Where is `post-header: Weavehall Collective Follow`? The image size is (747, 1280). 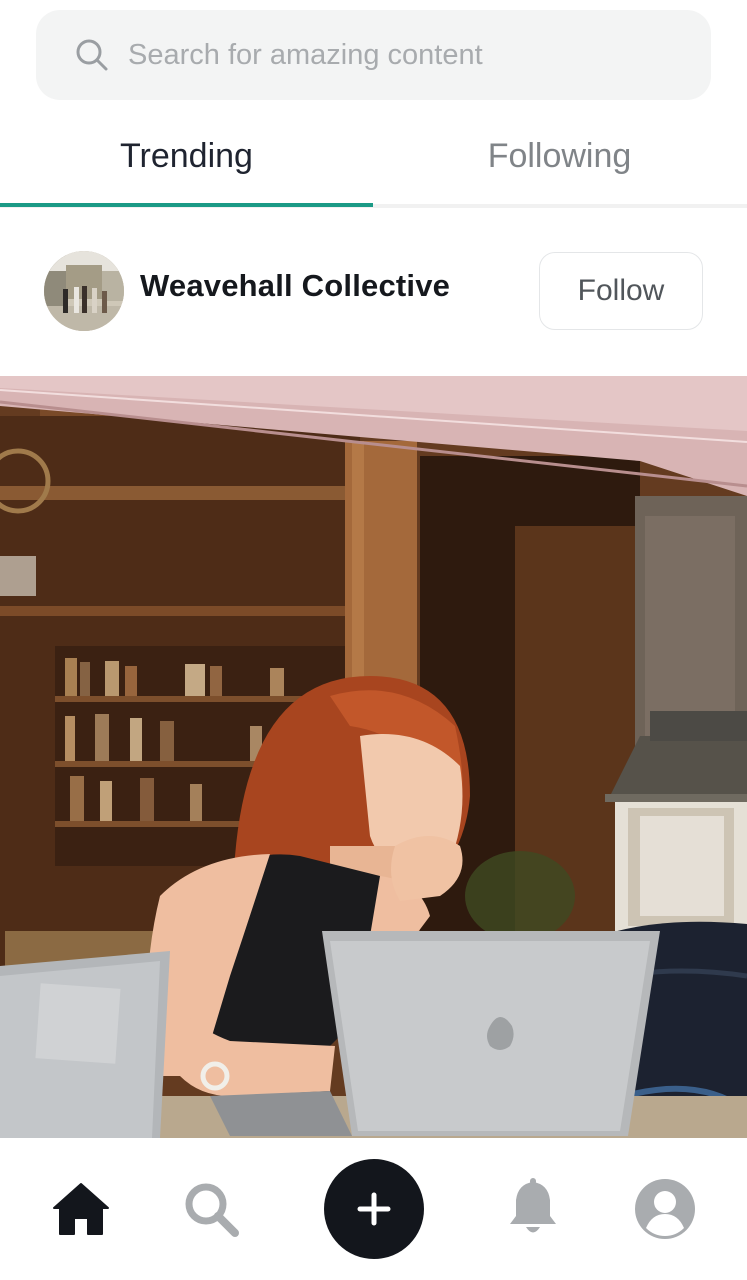 post-header: Weavehall Collective Follow is located at coordinates (373, 291).